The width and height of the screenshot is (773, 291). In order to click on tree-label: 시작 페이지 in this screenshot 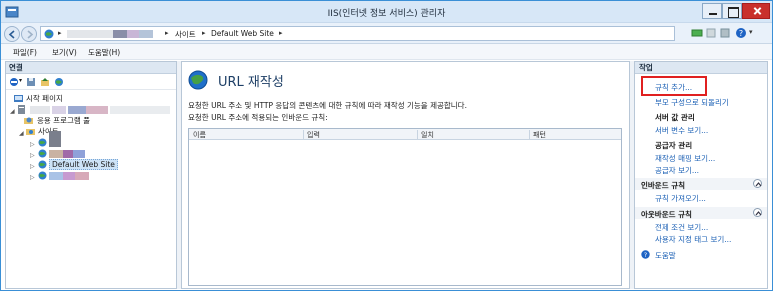, I will do `click(44, 98)`.